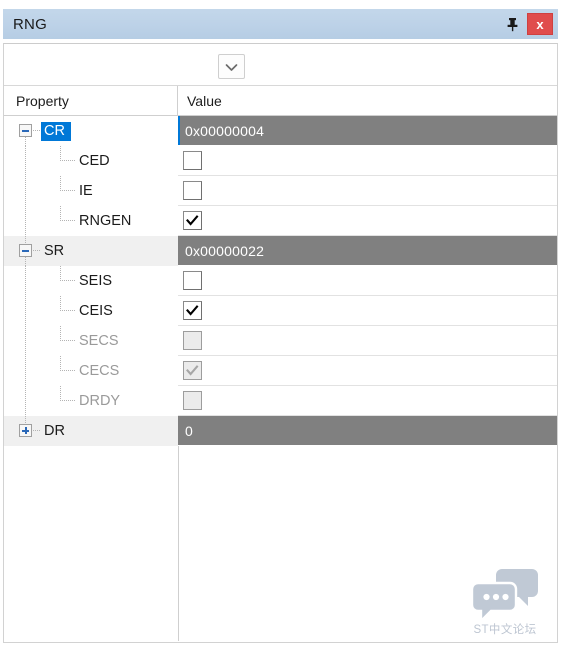  What do you see at coordinates (367, 100) in the screenshot?
I see `column-header-value: Value` at bounding box center [367, 100].